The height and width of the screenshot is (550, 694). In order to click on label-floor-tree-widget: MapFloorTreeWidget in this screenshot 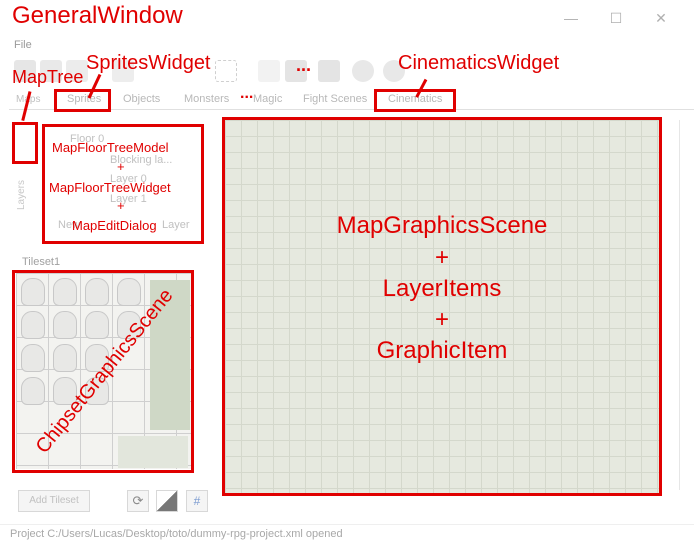, I will do `click(110, 187)`.